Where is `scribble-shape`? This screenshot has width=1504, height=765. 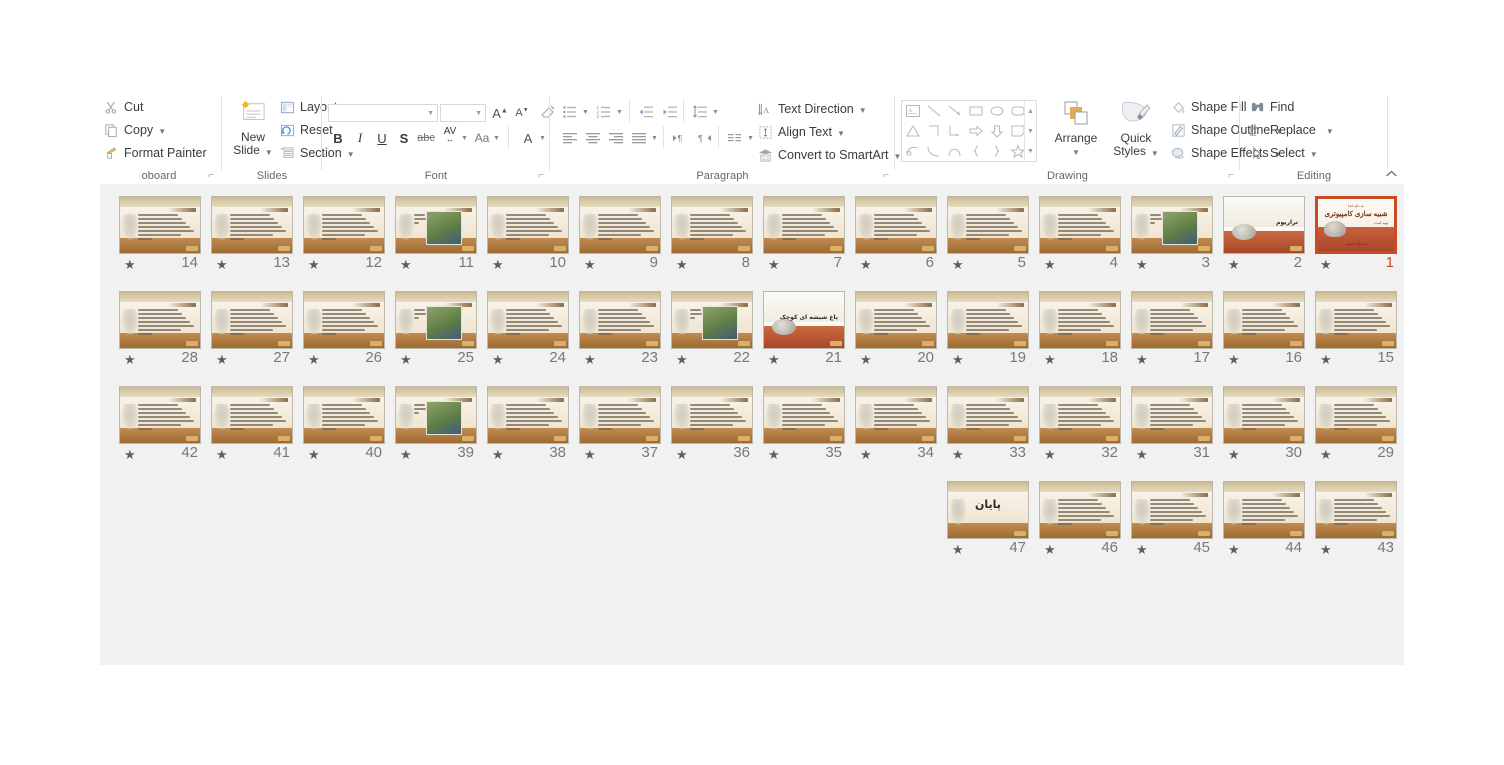 scribble-shape is located at coordinates (912, 151).